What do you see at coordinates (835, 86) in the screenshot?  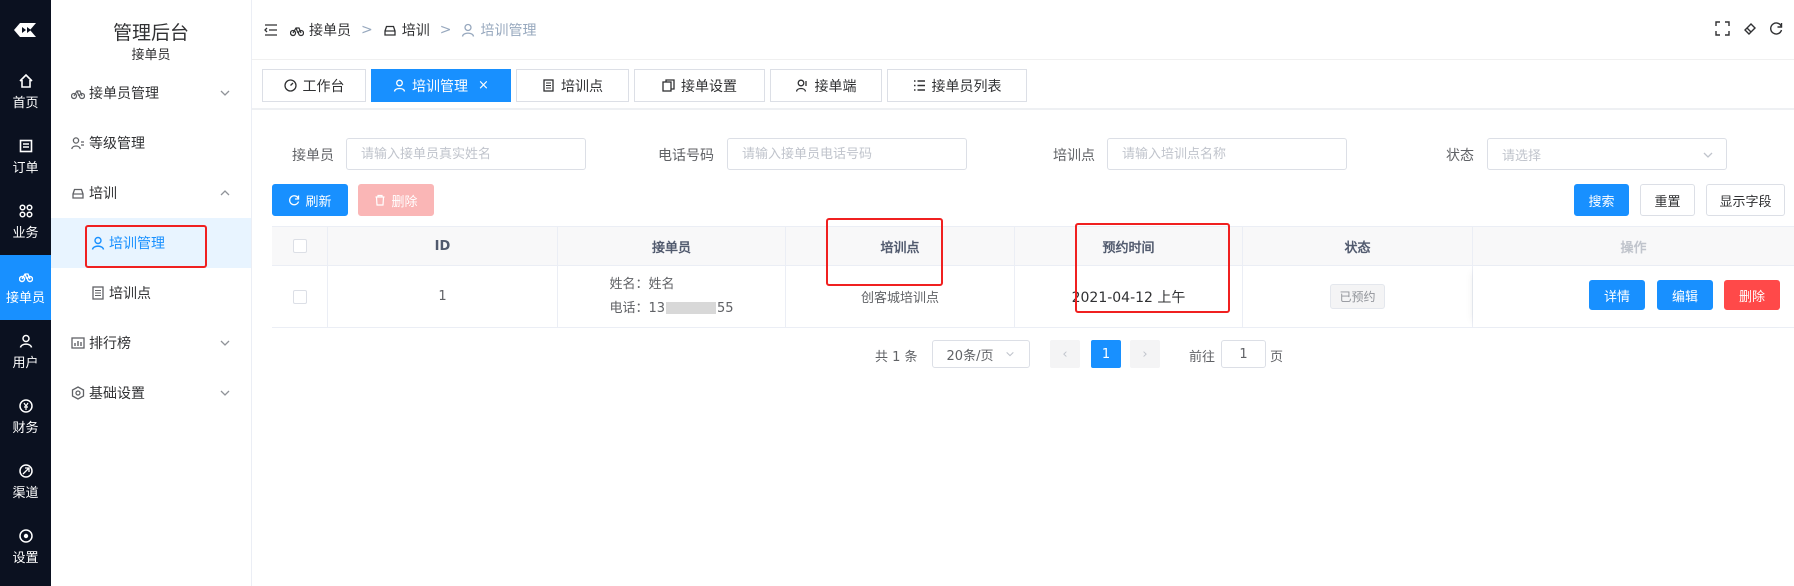 I see `tab-label: 接单端` at bounding box center [835, 86].